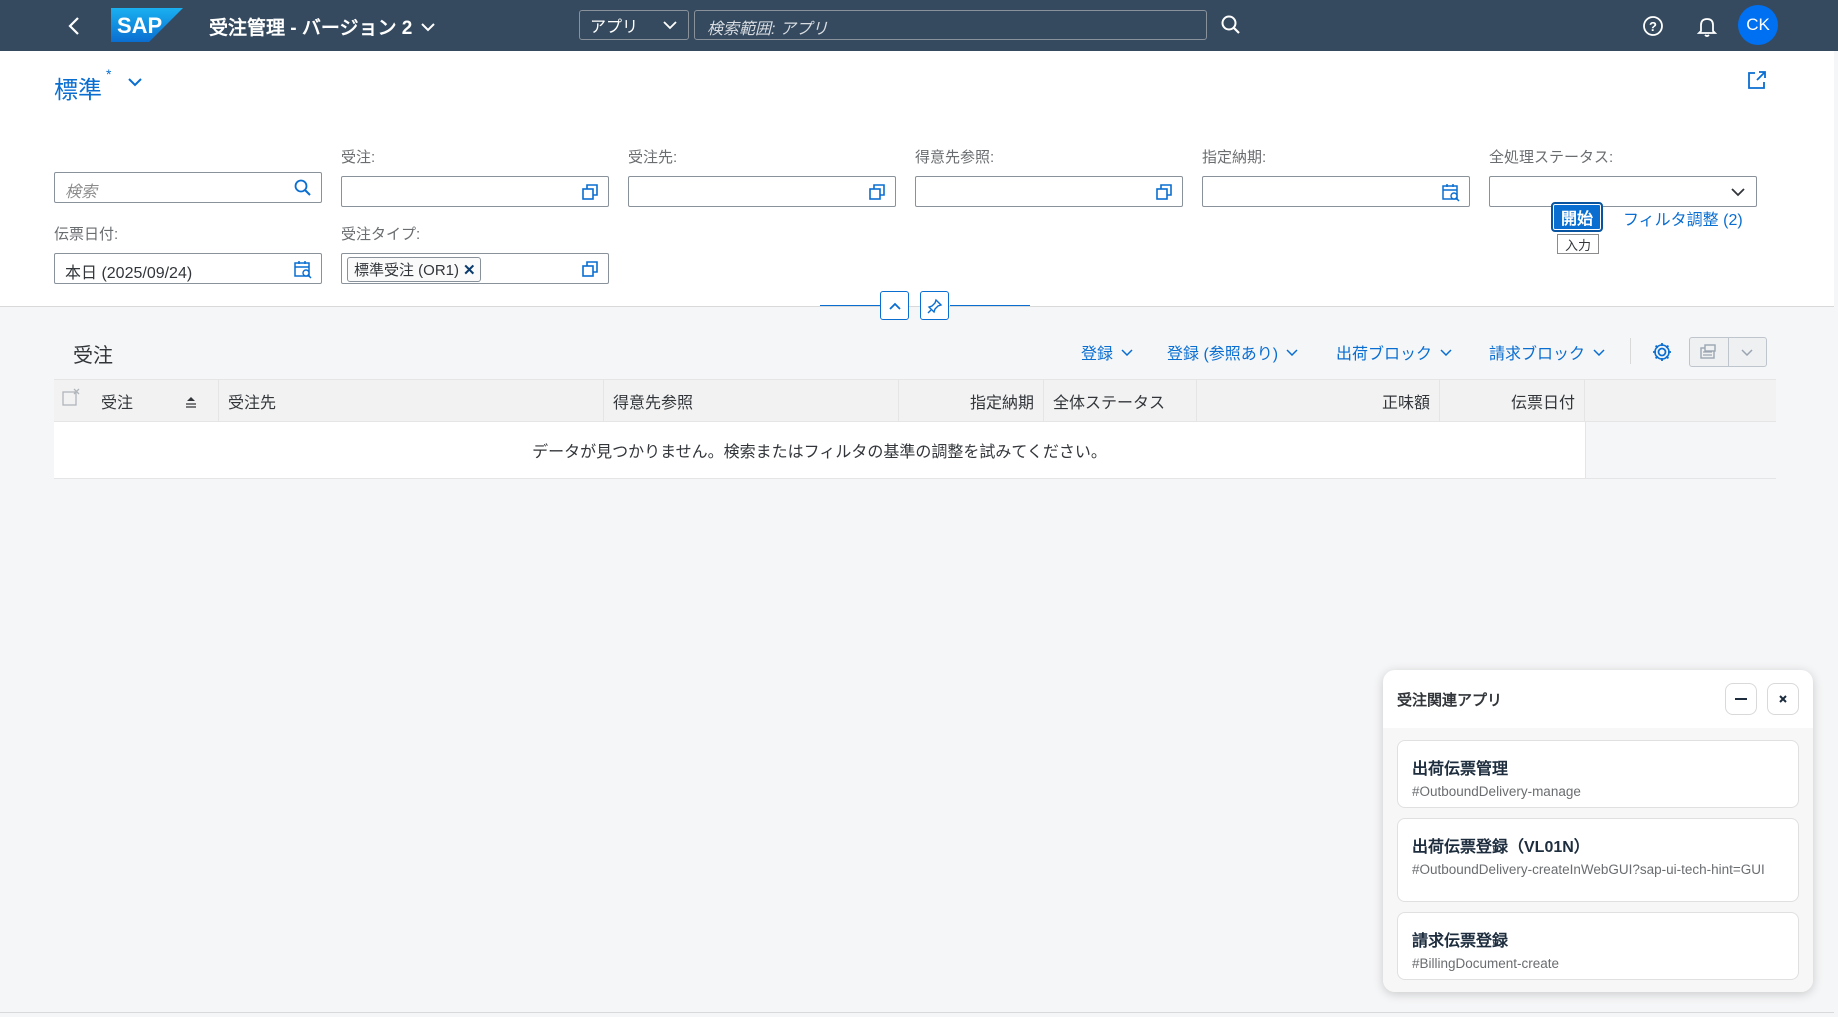 The width and height of the screenshot is (1838, 1017). I want to click on search-scope-value: アプリ, so click(614, 27).